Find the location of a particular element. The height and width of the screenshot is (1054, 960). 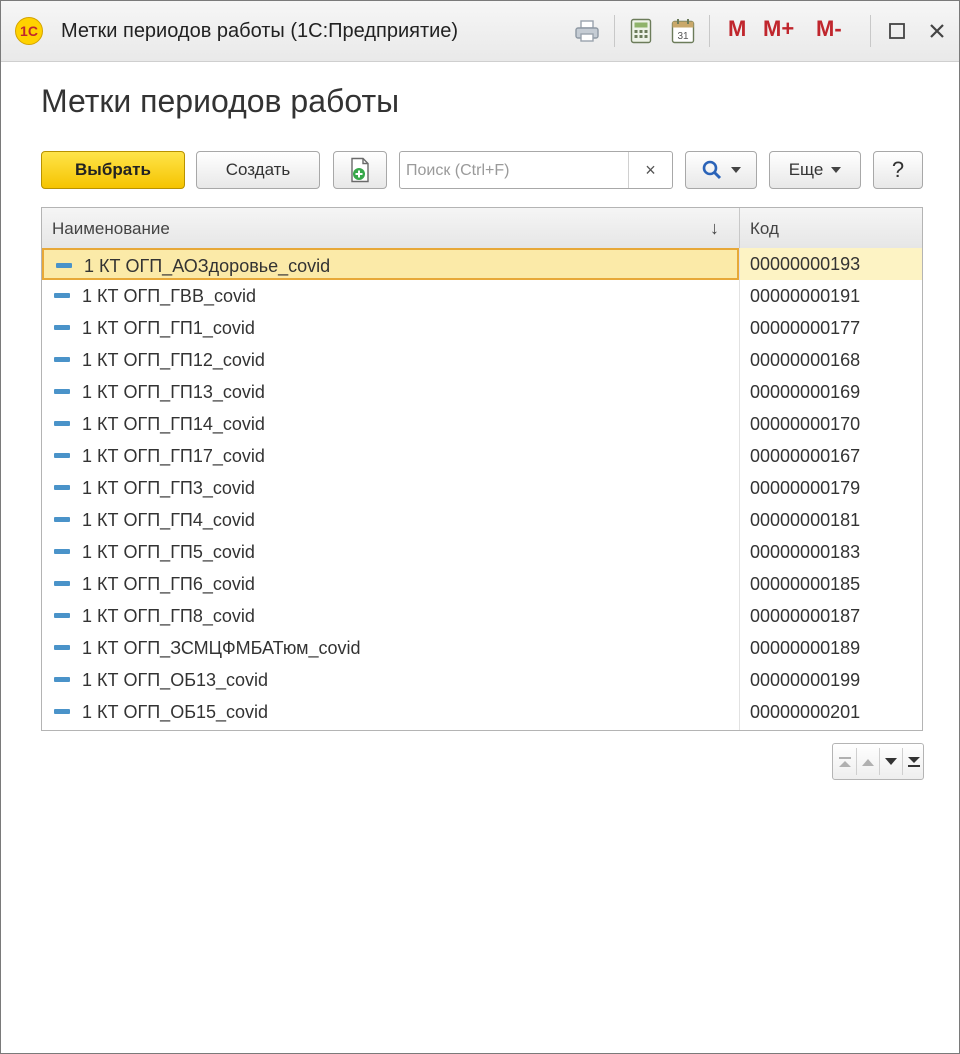

row-code: 00000000191 is located at coordinates (805, 296).